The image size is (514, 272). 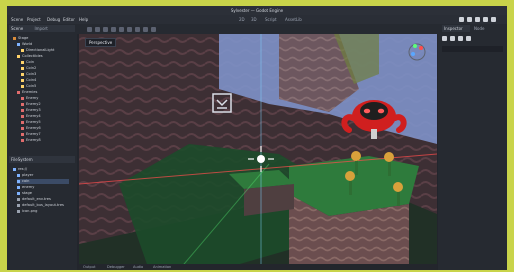 What do you see at coordinates (31, 122) in the screenshot?
I see `tree-item: Enemy5` at bounding box center [31, 122].